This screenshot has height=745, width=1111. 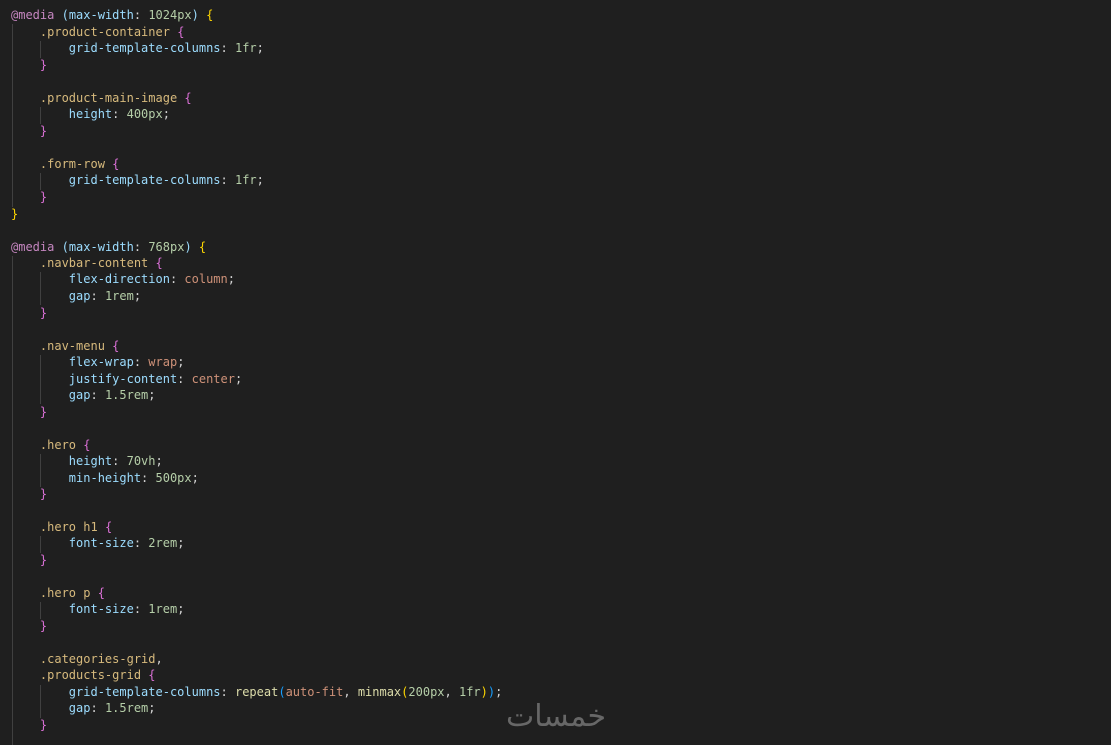 What do you see at coordinates (163, 362) in the screenshot?
I see `value: wrap` at bounding box center [163, 362].